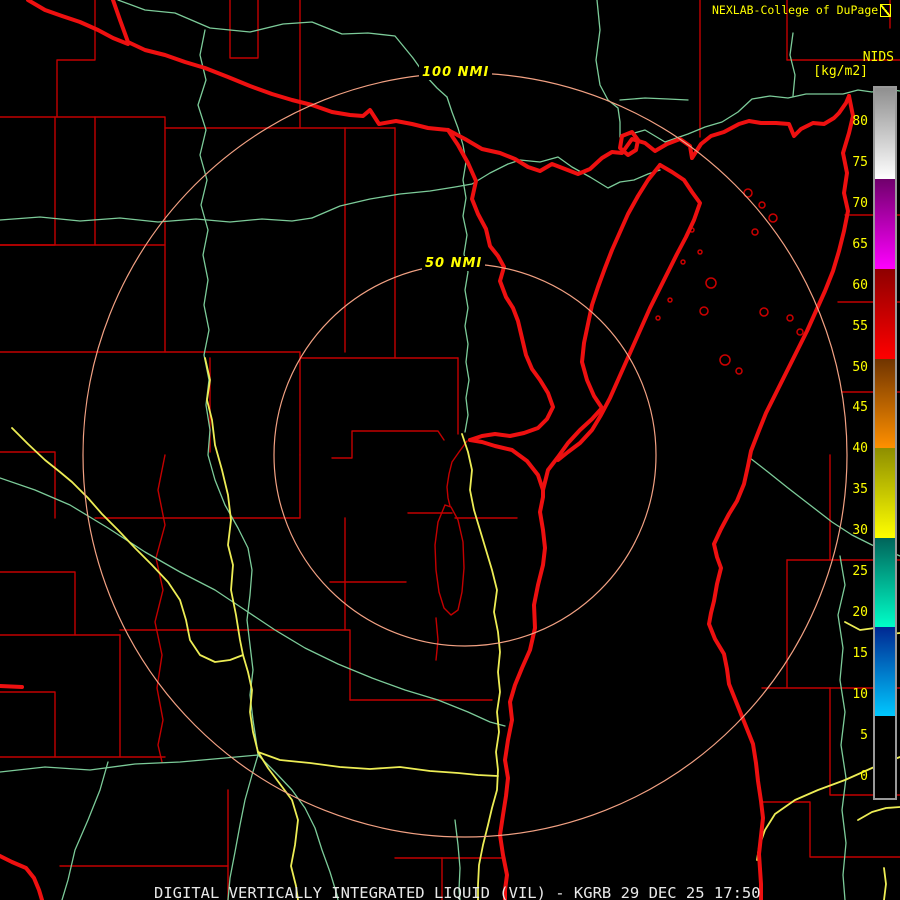 This screenshot has width=900, height=900. What do you see at coordinates (860, 613) in the screenshot?
I see `colorbar-tick-label: 20` at bounding box center [860, 613].